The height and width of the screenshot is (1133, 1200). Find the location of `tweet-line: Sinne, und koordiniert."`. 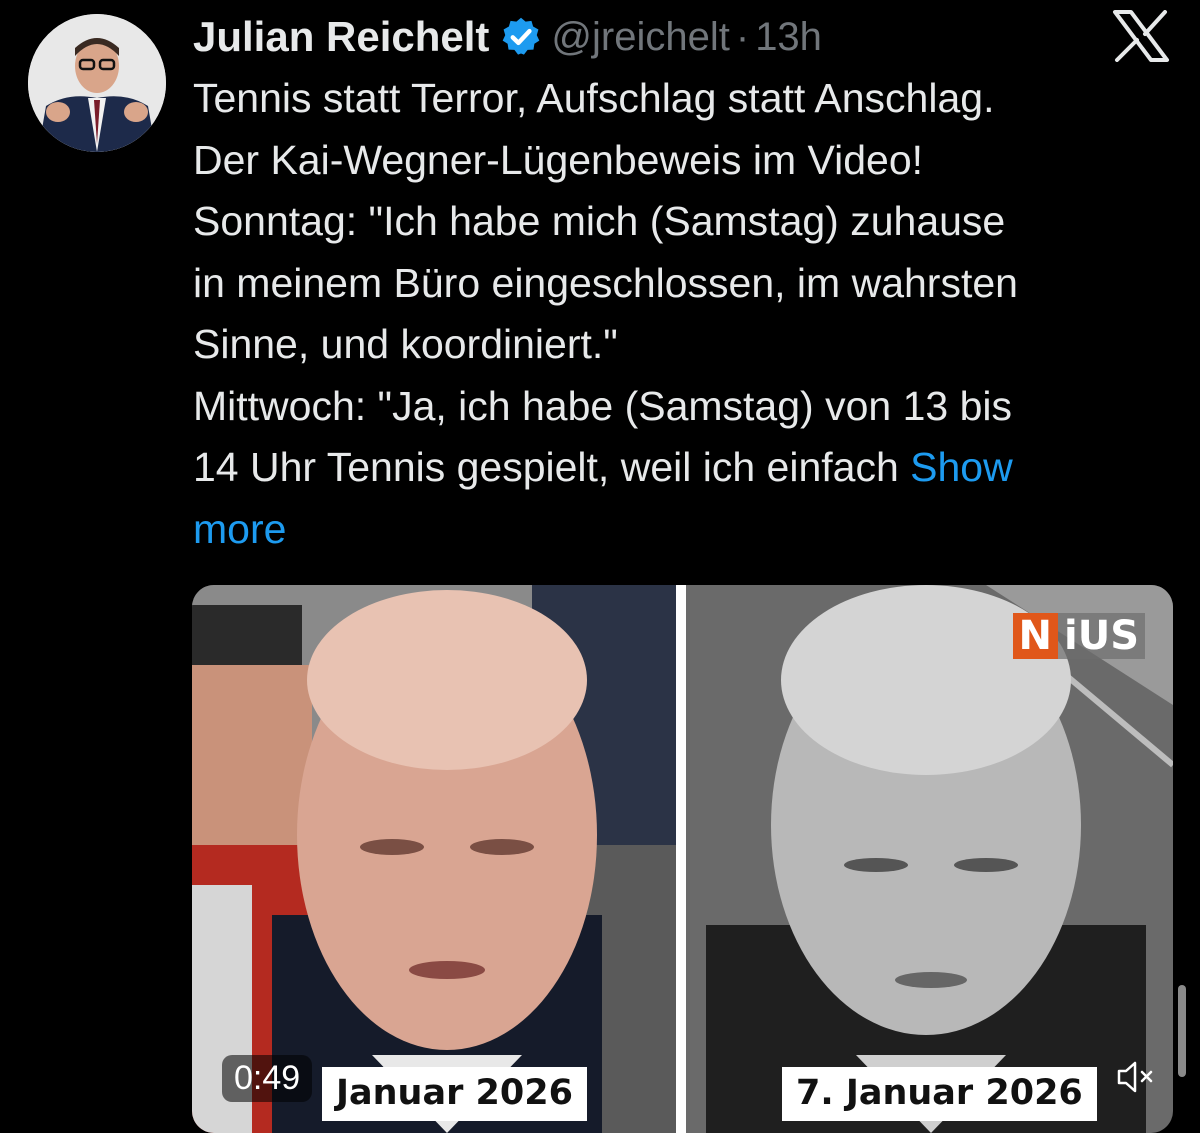

tweet-line: Sinne, und koordiniert." is located at coordinates (405, 344).